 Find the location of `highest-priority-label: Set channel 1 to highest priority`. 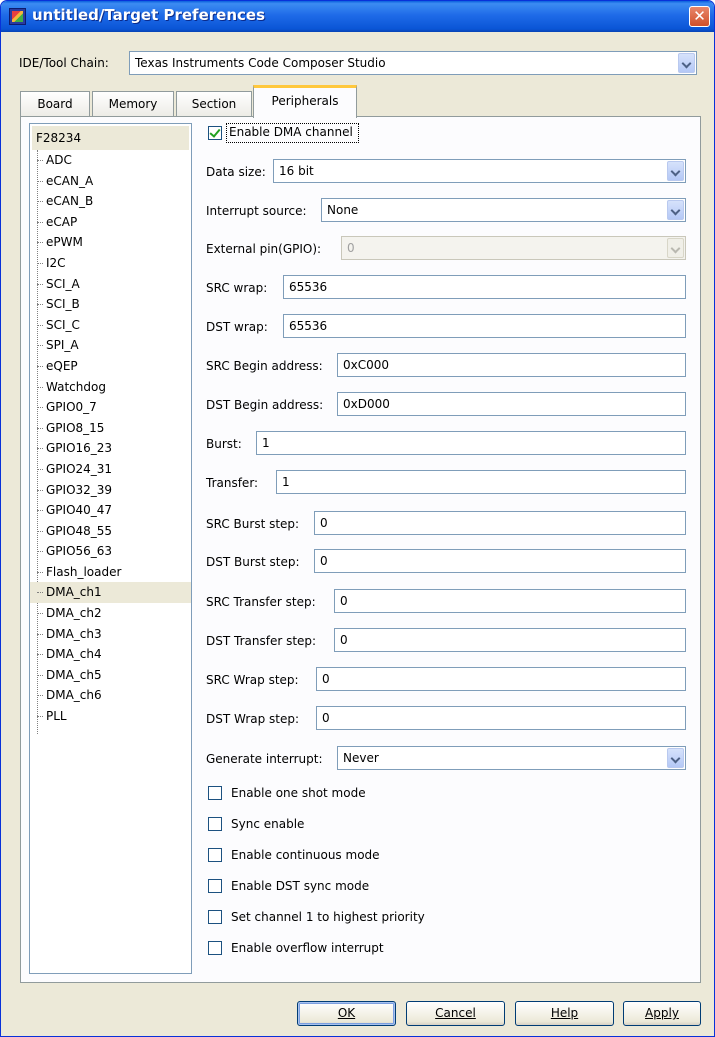

highest-priority-label: Set channel 1 to highest priority is located at coordinates (328, 917).